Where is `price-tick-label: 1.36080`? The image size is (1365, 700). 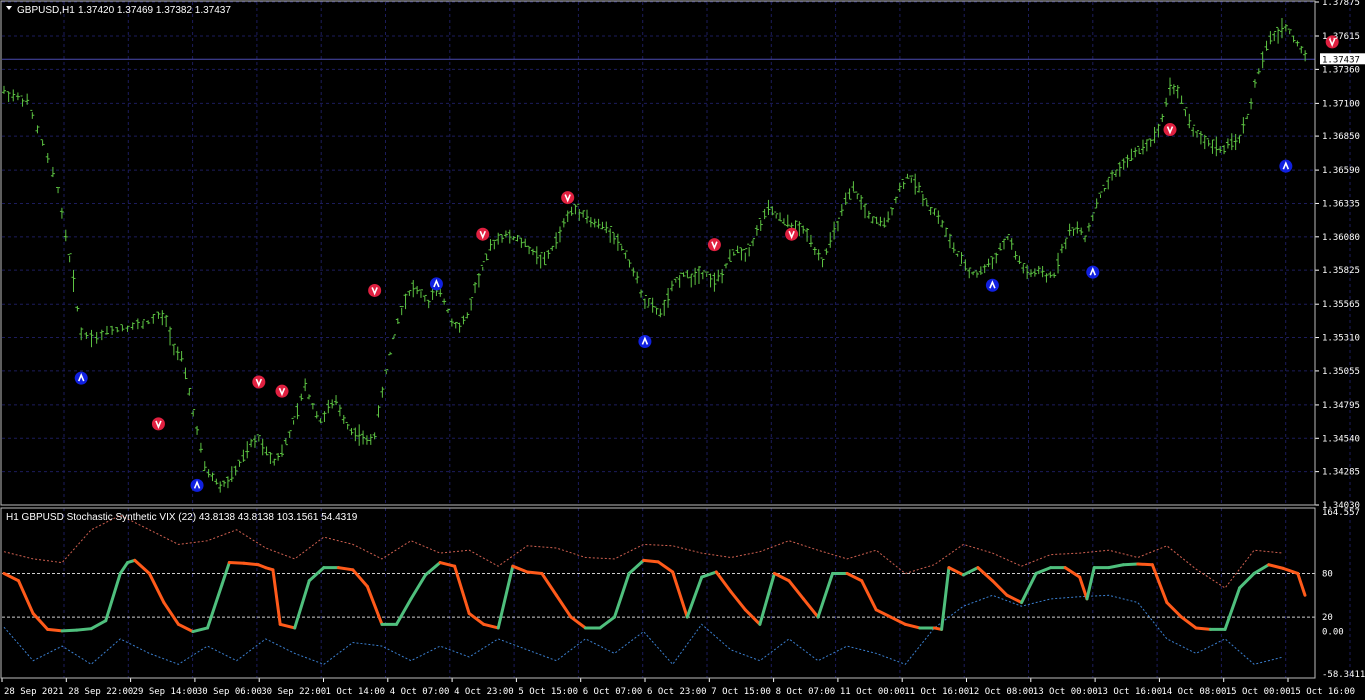
price-tick-label: 1.36080 is located at coordinates (1341, 238).